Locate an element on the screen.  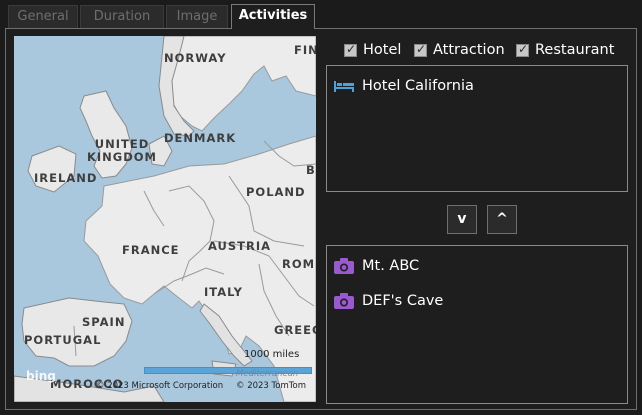
attraction-checkbox-label: Attraction is located at coordinates (469, 50).